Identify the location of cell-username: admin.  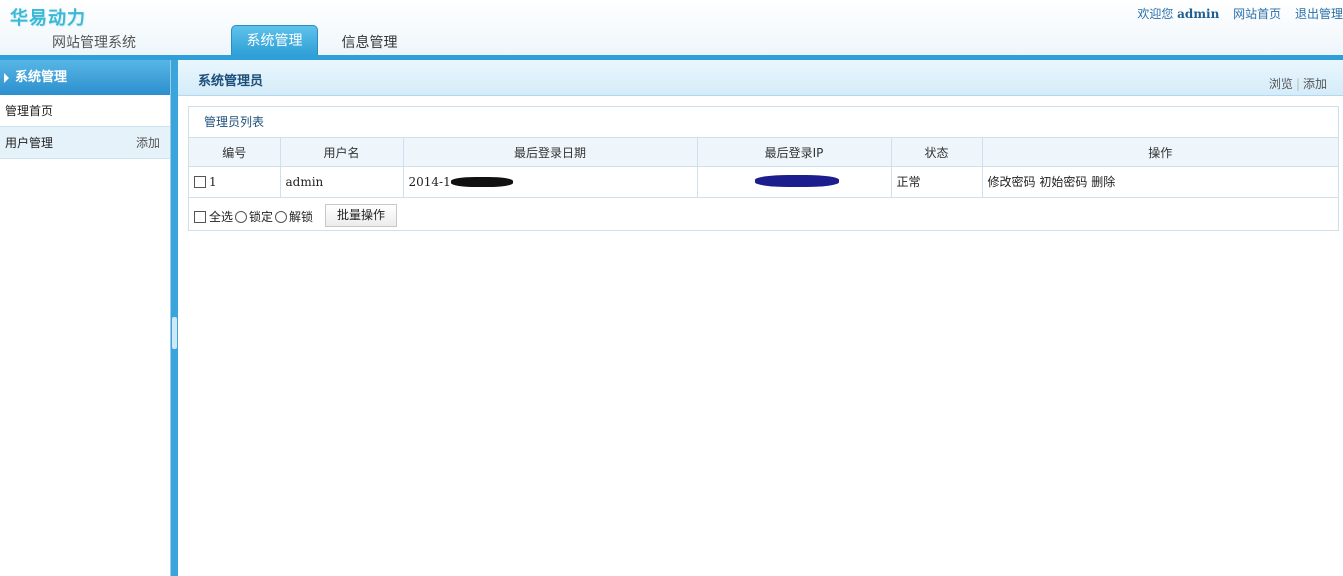
(342, 181).